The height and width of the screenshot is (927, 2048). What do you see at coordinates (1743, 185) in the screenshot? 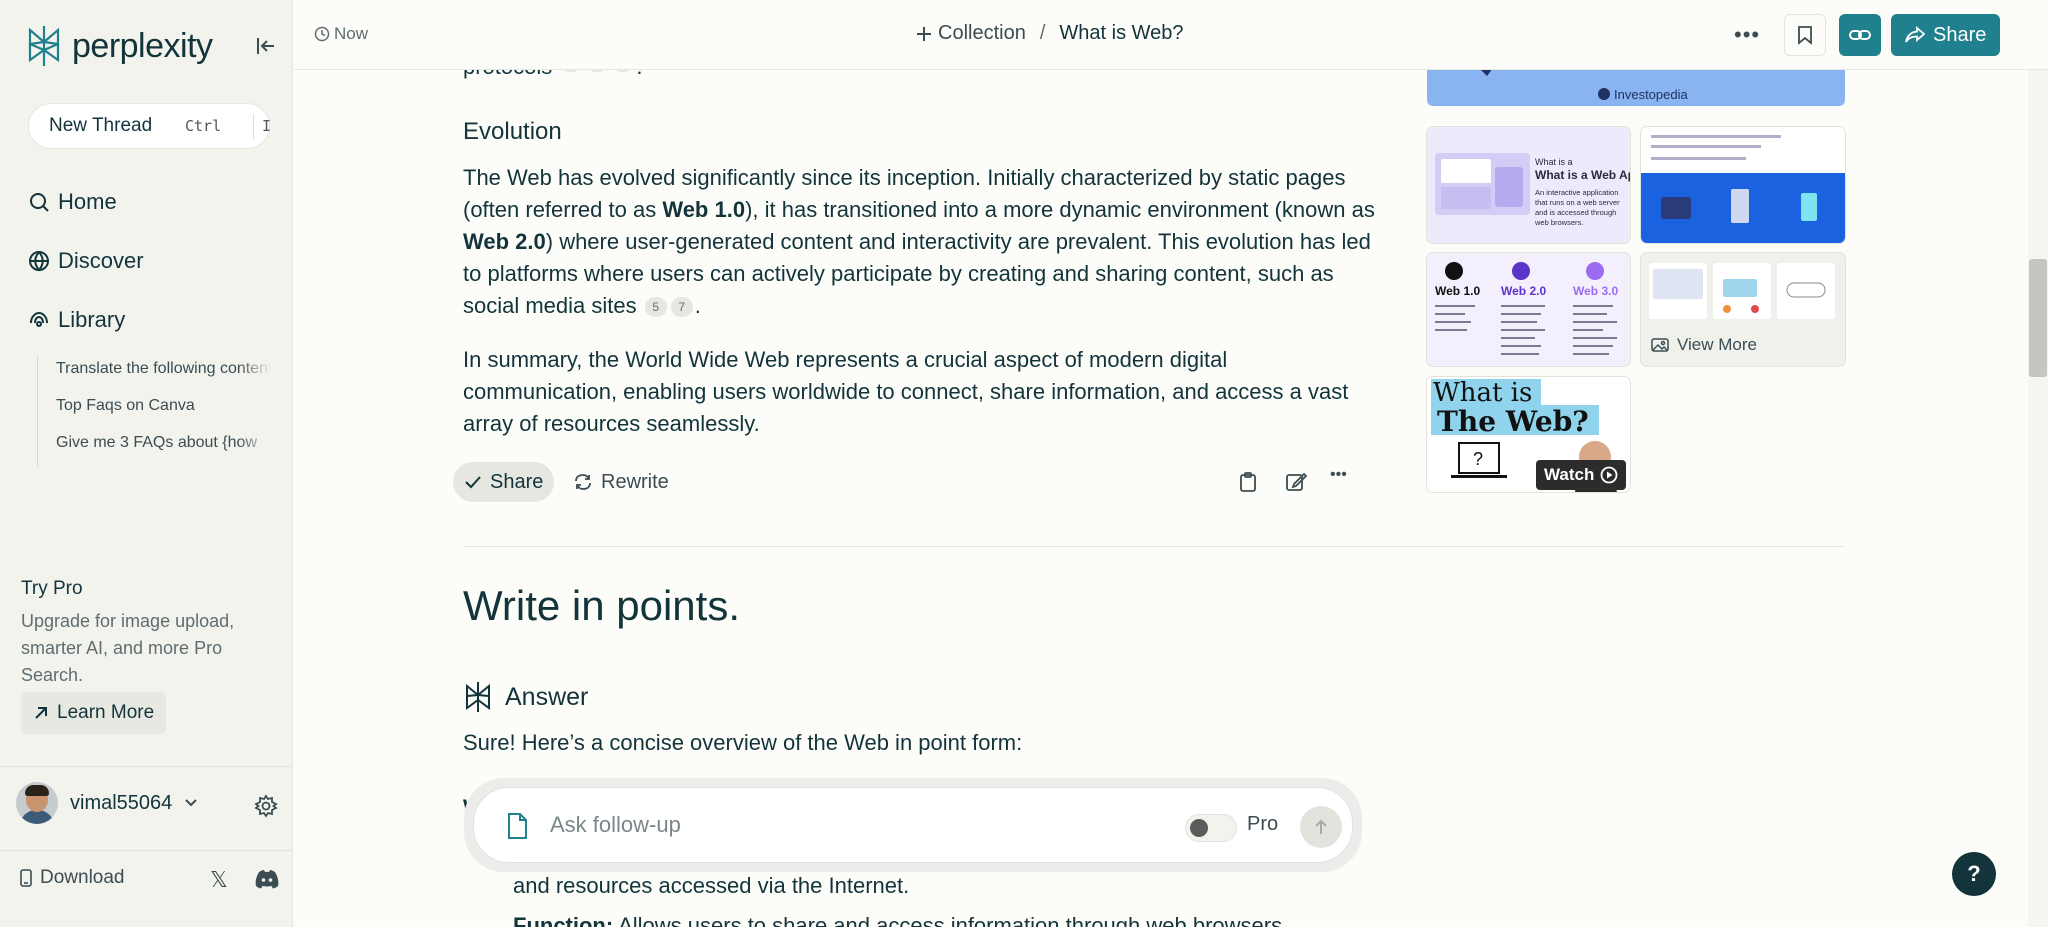
I see `source-image-web-architecture` at bounding box center [1743, 185].